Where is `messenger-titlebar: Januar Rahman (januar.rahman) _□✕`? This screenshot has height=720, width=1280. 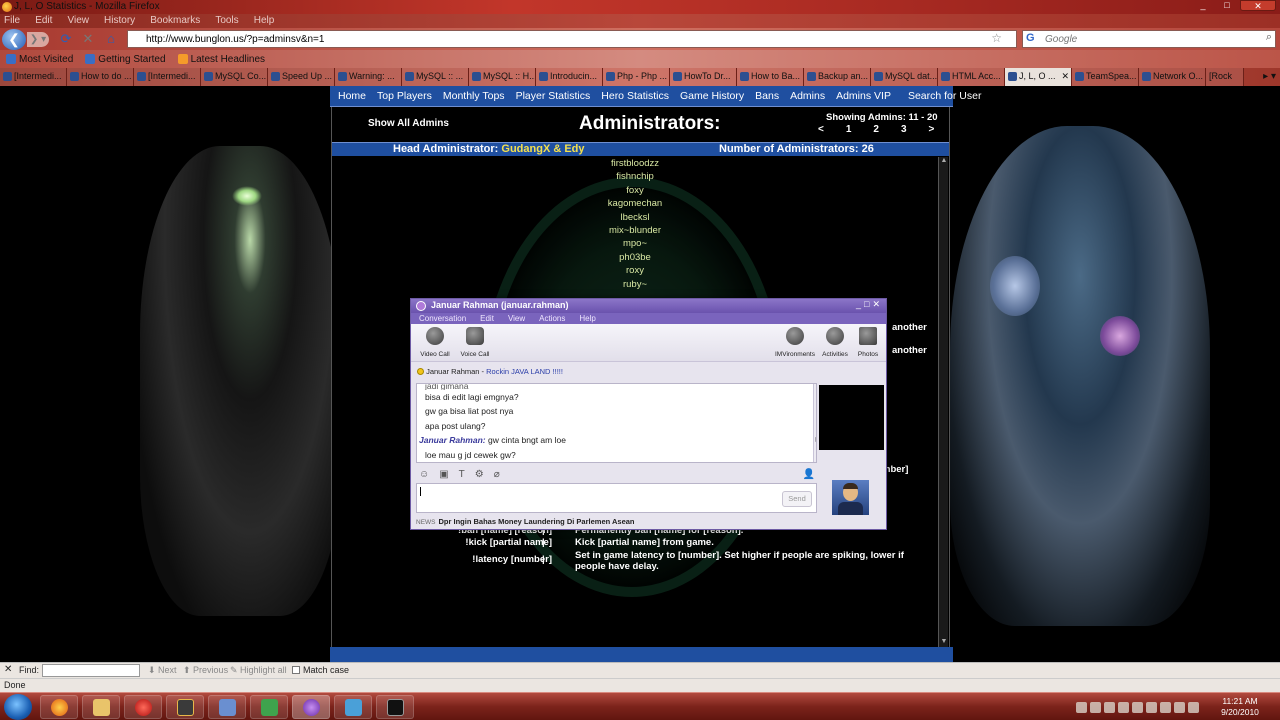 messenger-titlebar: Januar Rahman (januar.rahman) _□✕ is located at coordinates (648, 306).